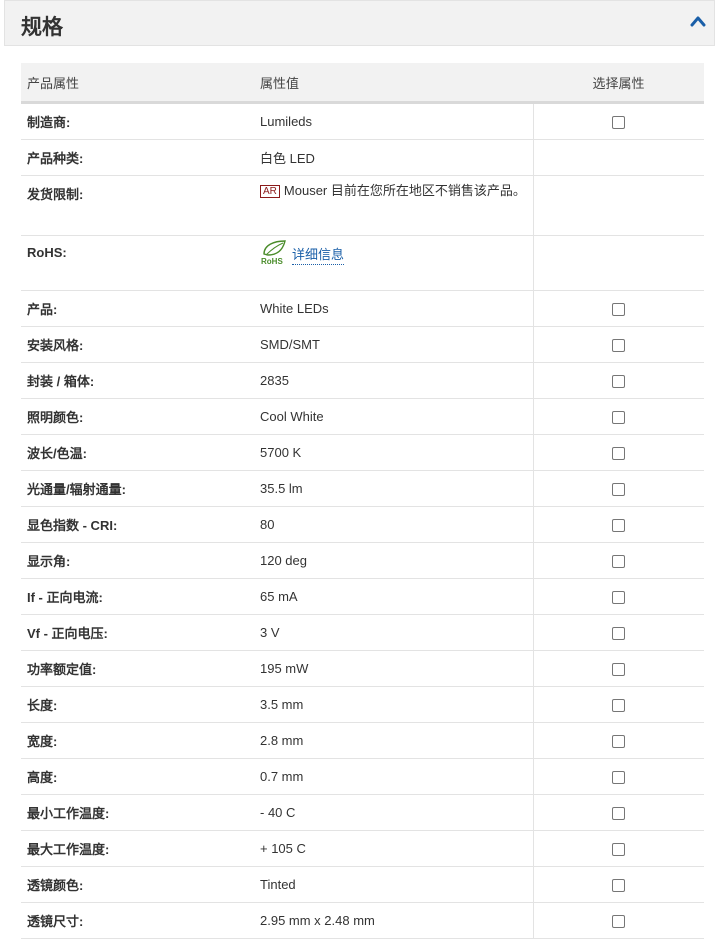  What do you see at coordinates (393, 524) in the screenshot?
I see `attribute-value: 80` at bounding box center [393, 524].